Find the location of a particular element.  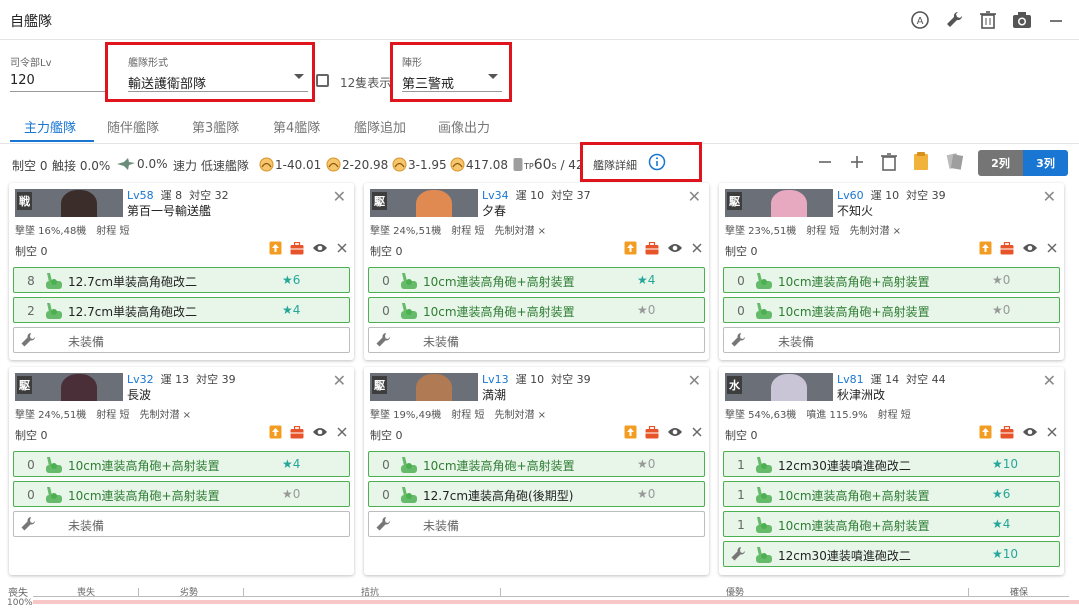

equipment-slot: 1 10cm連装高角砲+高射装置 ★6 is located at coordinates (891, 494).